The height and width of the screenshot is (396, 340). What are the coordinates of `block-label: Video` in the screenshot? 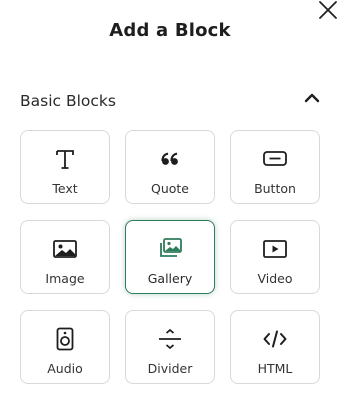 It's located at (275, 278).